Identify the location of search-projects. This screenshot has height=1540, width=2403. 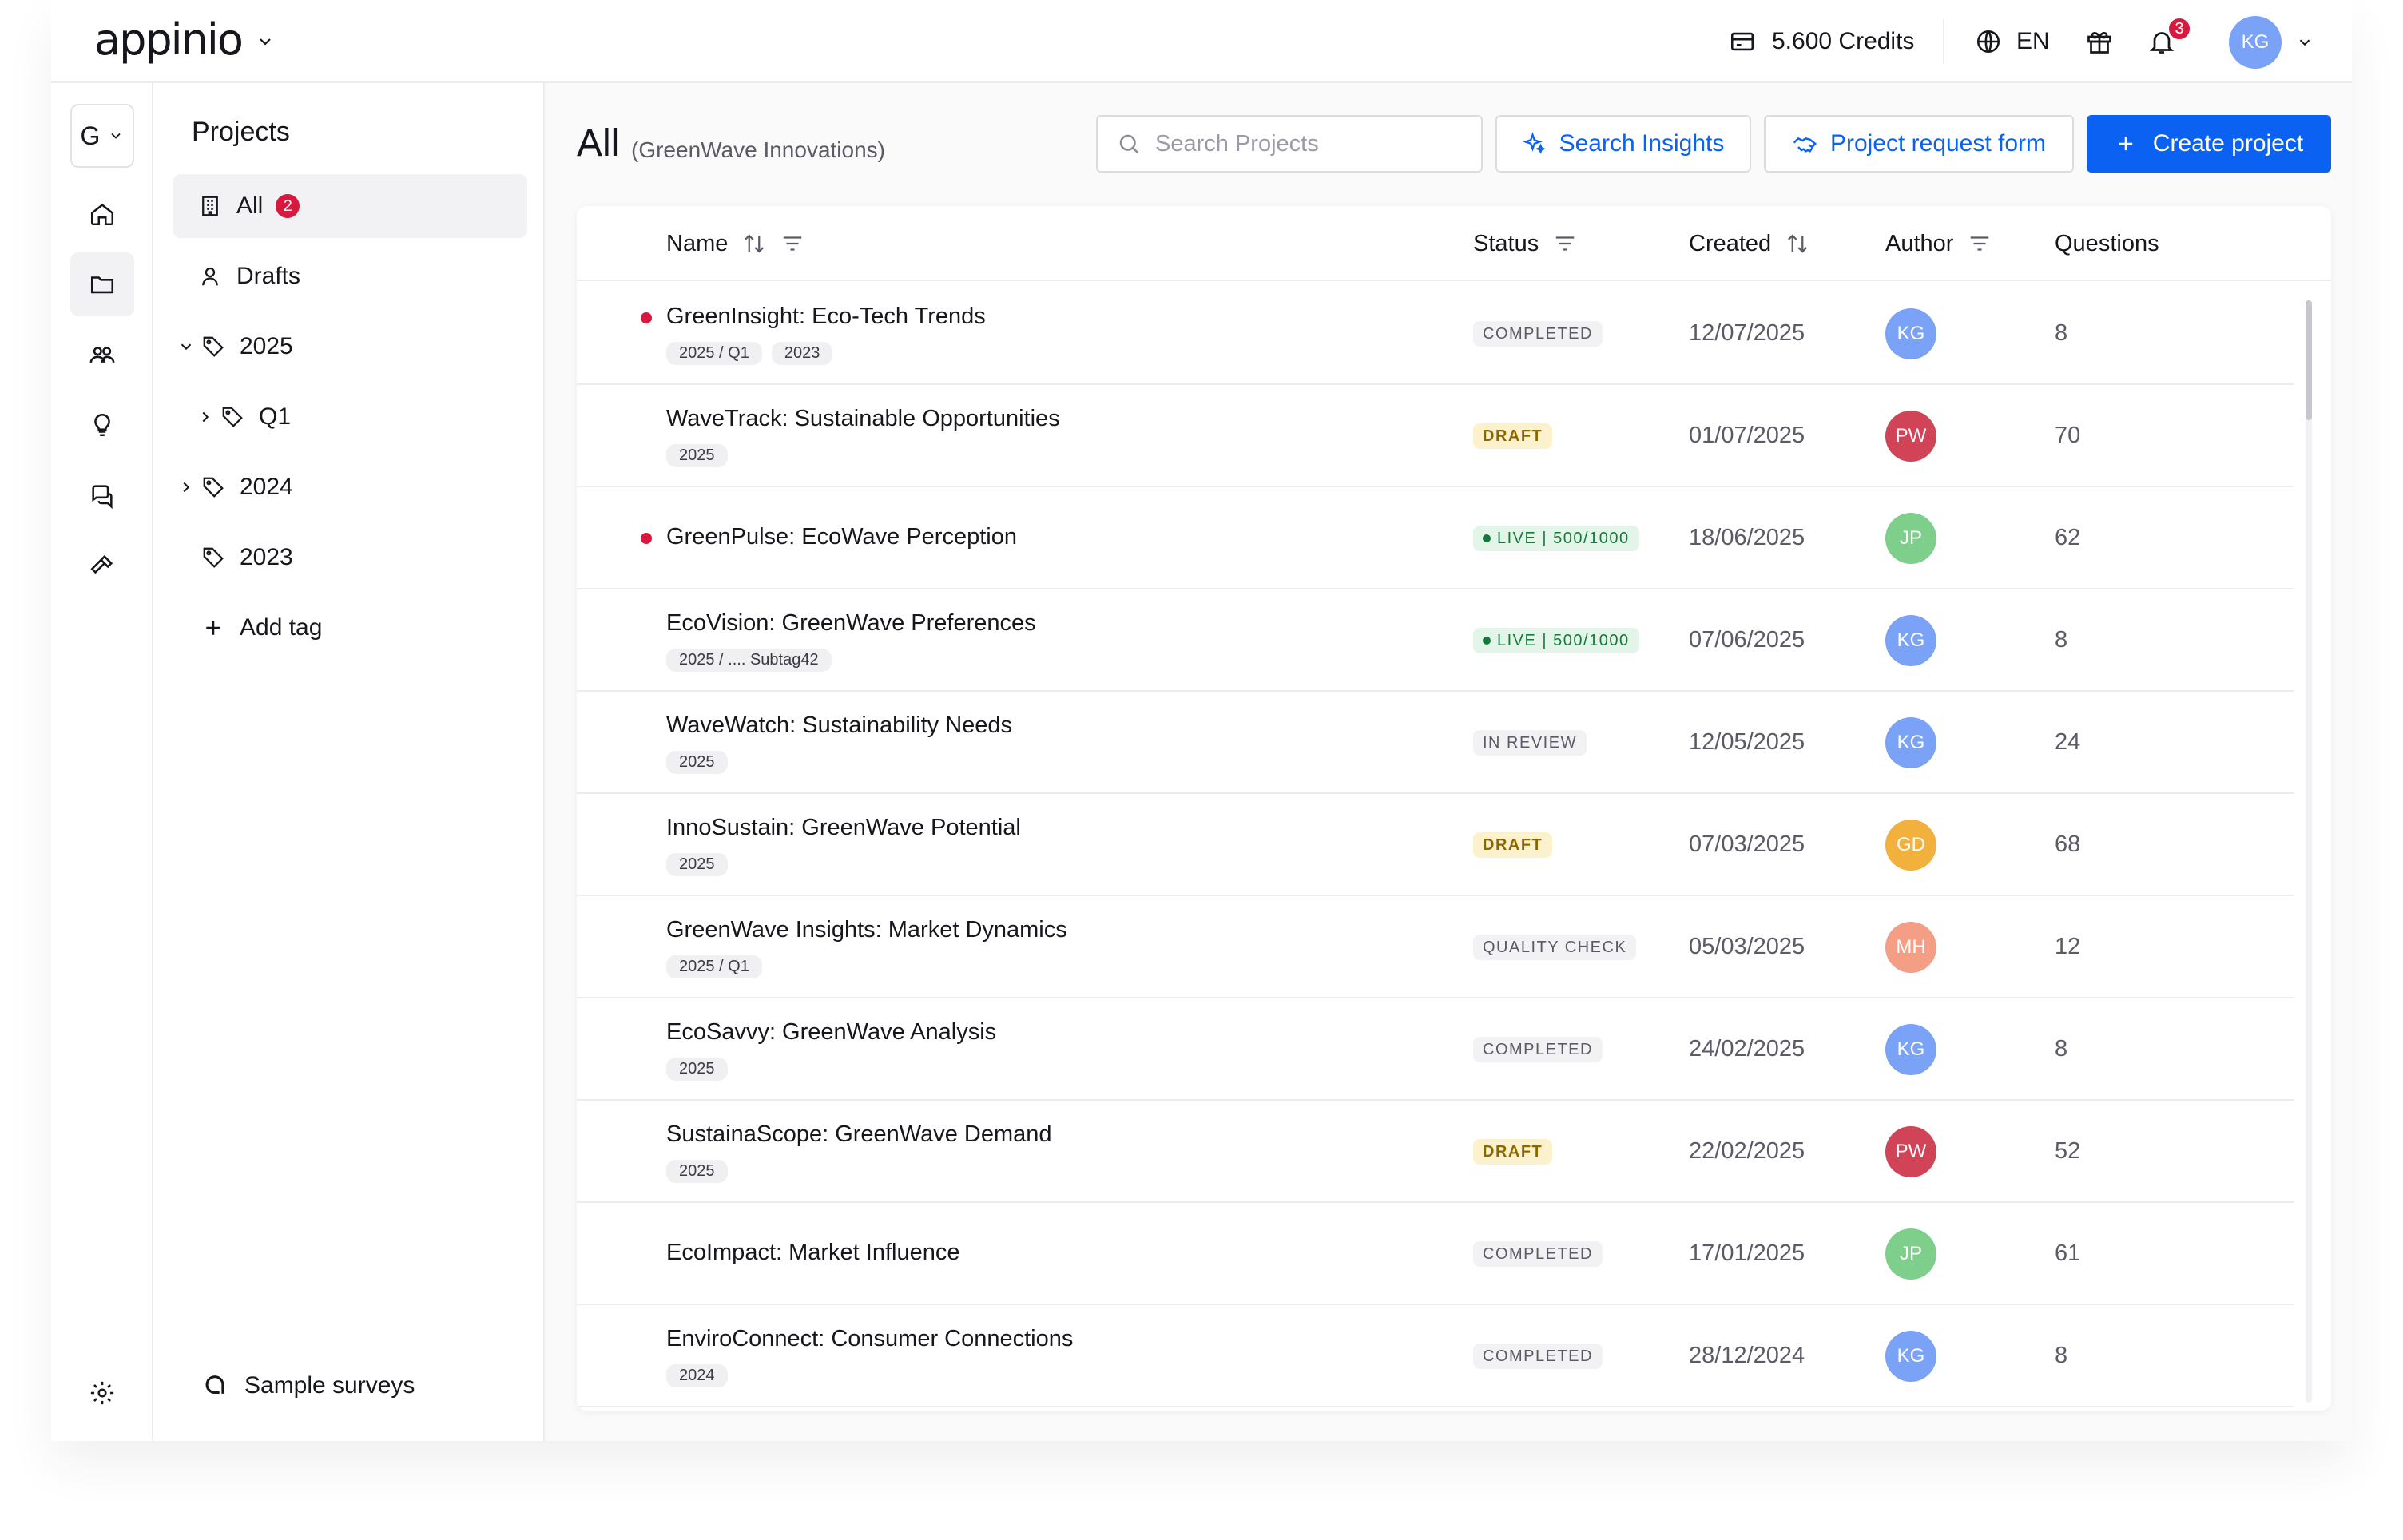
(1289, 144).